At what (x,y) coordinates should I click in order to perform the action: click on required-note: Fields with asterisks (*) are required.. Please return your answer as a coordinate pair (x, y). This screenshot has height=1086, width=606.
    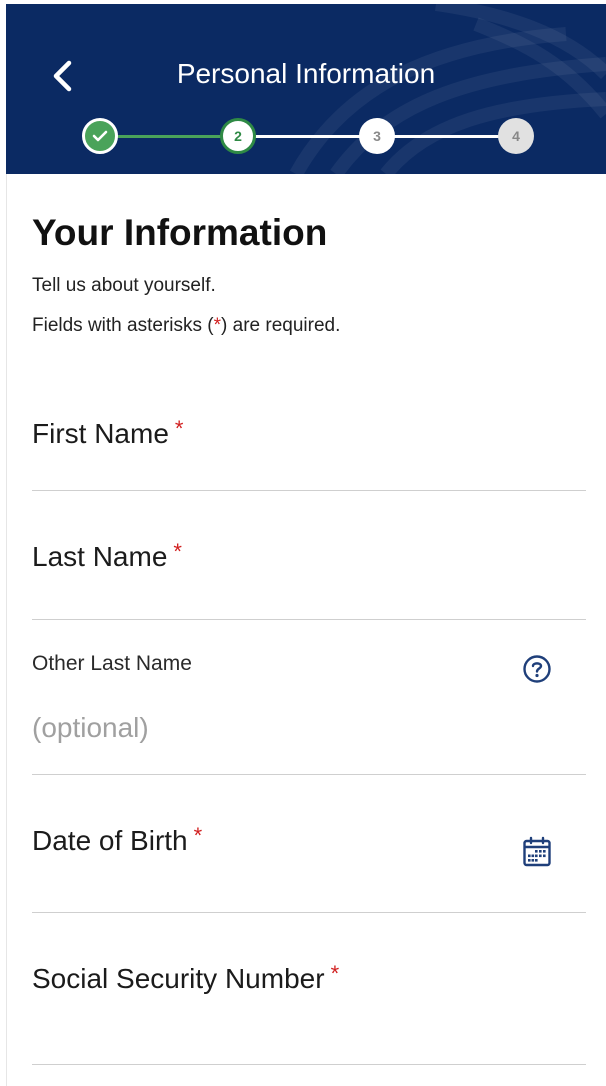
    Looking at the image, I should click on (186, 326).